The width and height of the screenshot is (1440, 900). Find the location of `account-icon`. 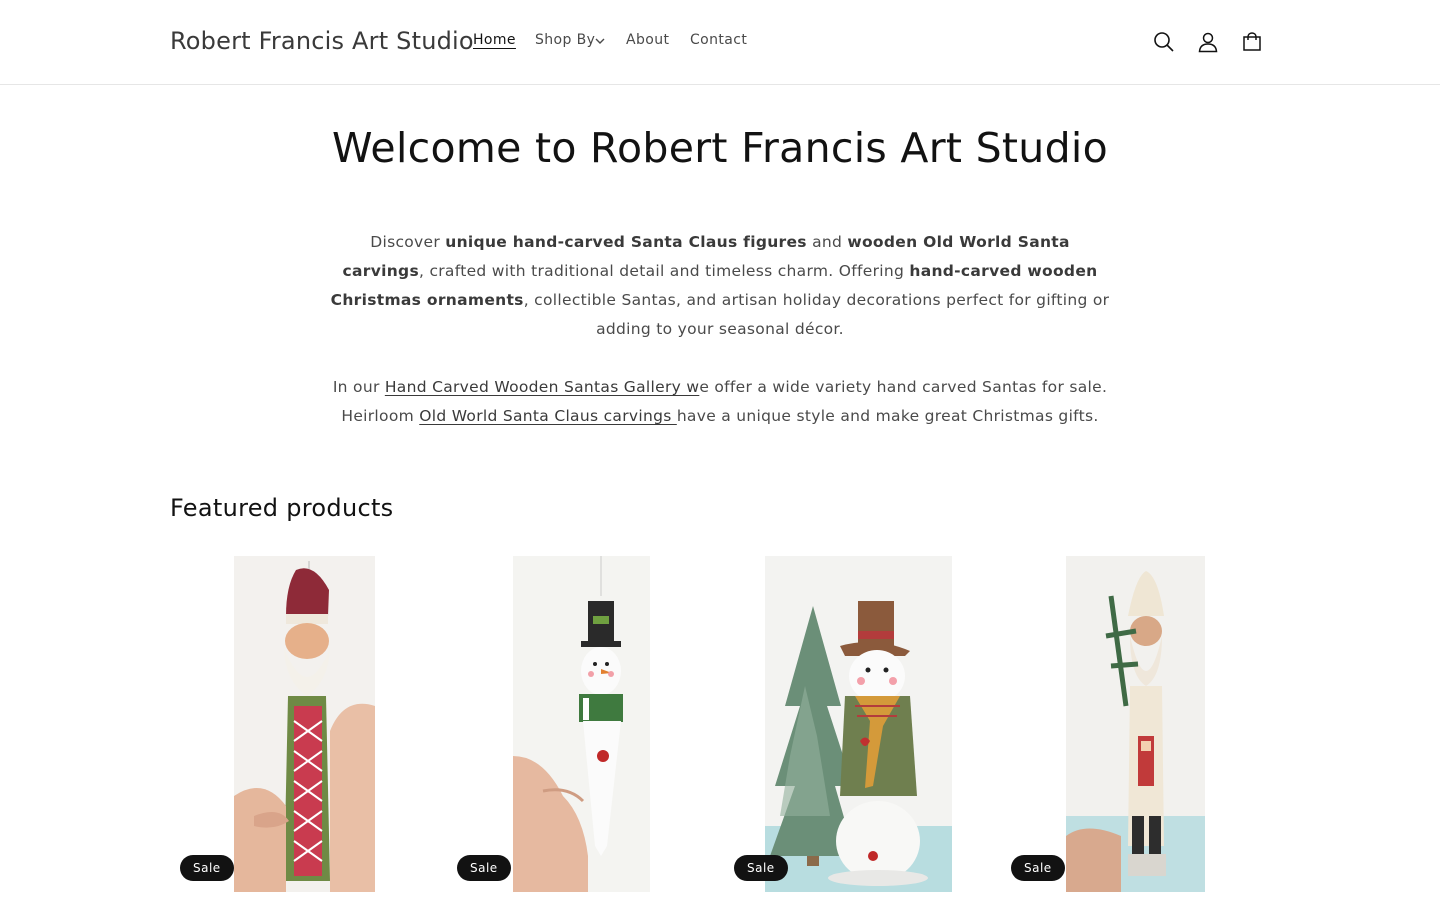

account-icon is located at coordinates (1208, 42).